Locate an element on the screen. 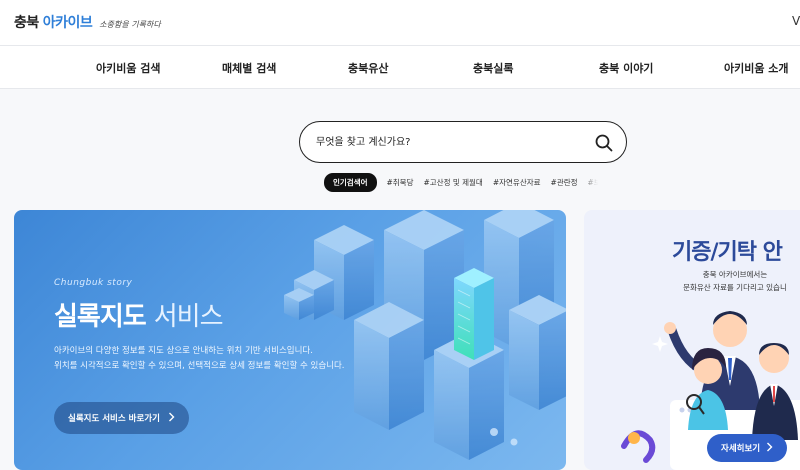  map-service-button: 실록지도 서비스 바로가기 is located at coordinates (121, 418).